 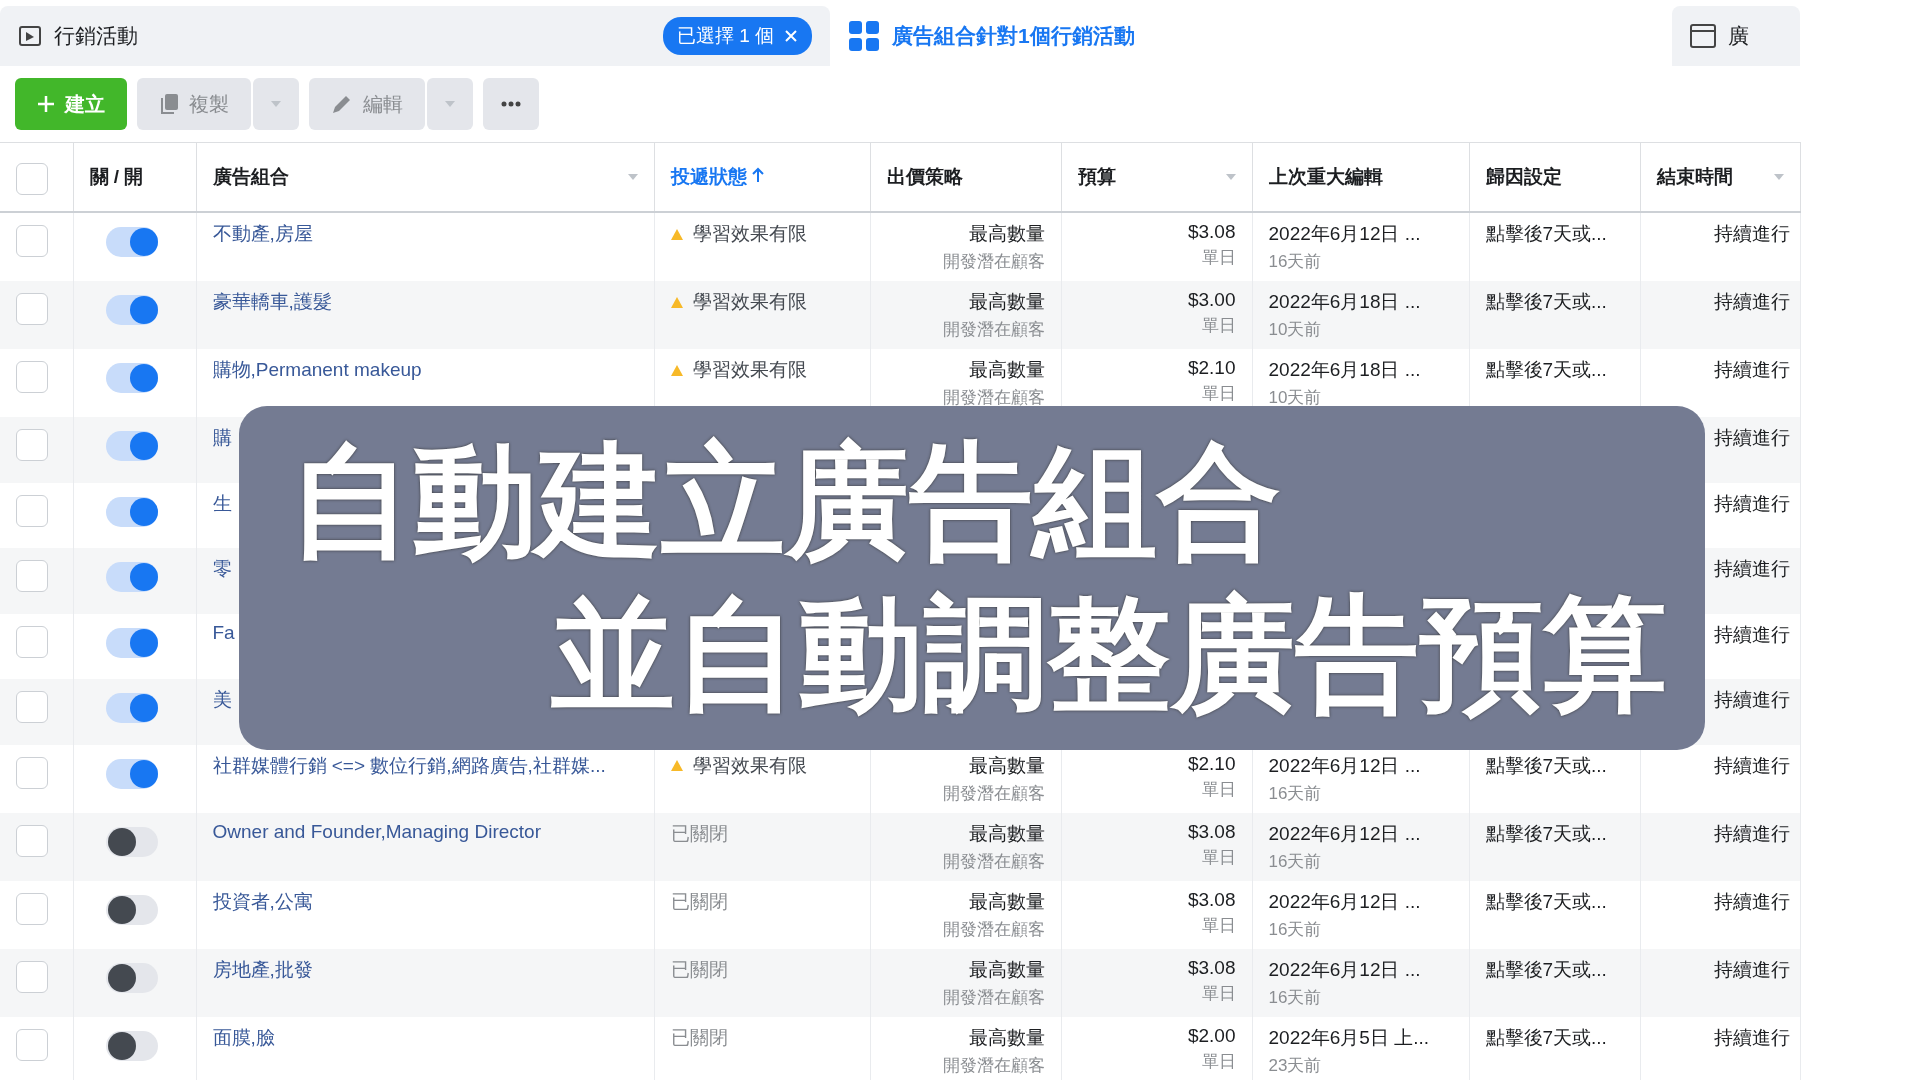 I want to click on delivery-status: 學習效果有限, so click(x=749, y=302).